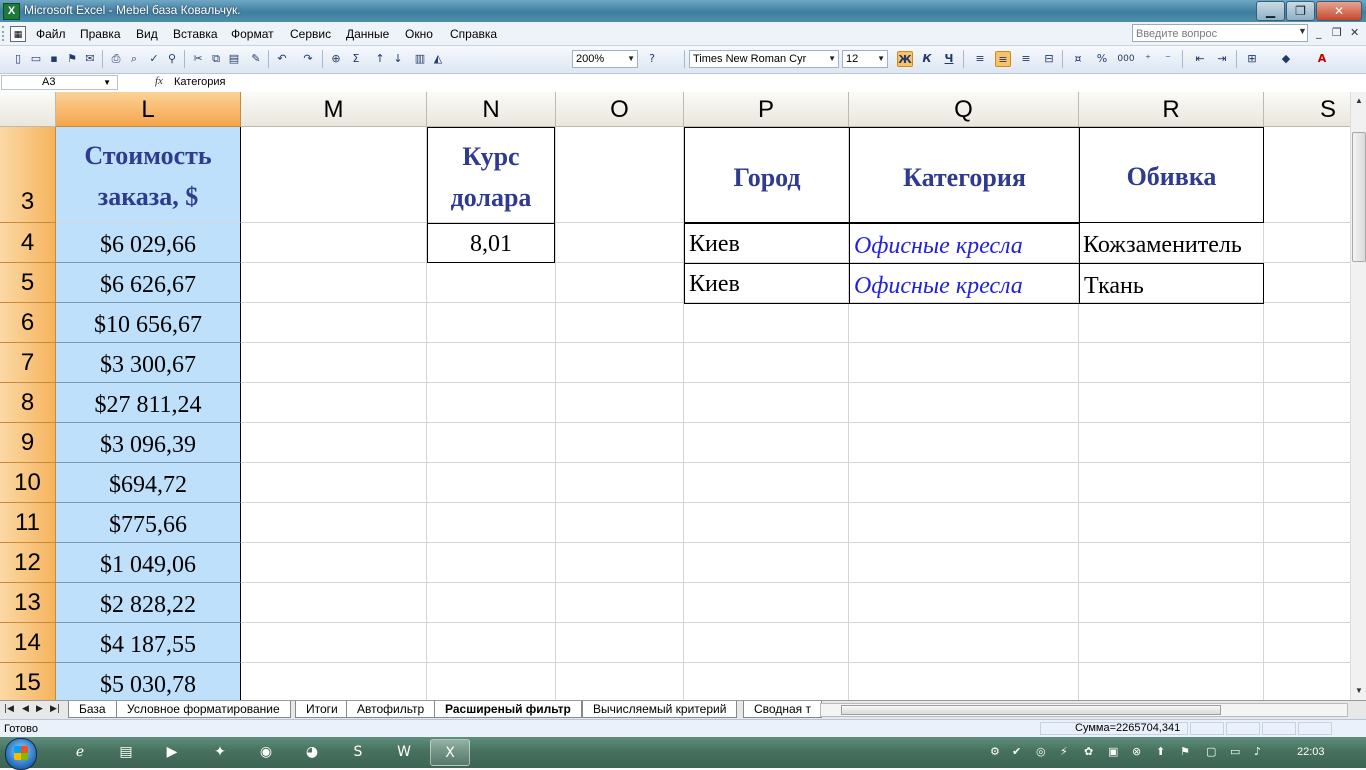 This screenshot has height=770, width=1366. I want to click on permission-icon: ⚑, so click(72, 59).